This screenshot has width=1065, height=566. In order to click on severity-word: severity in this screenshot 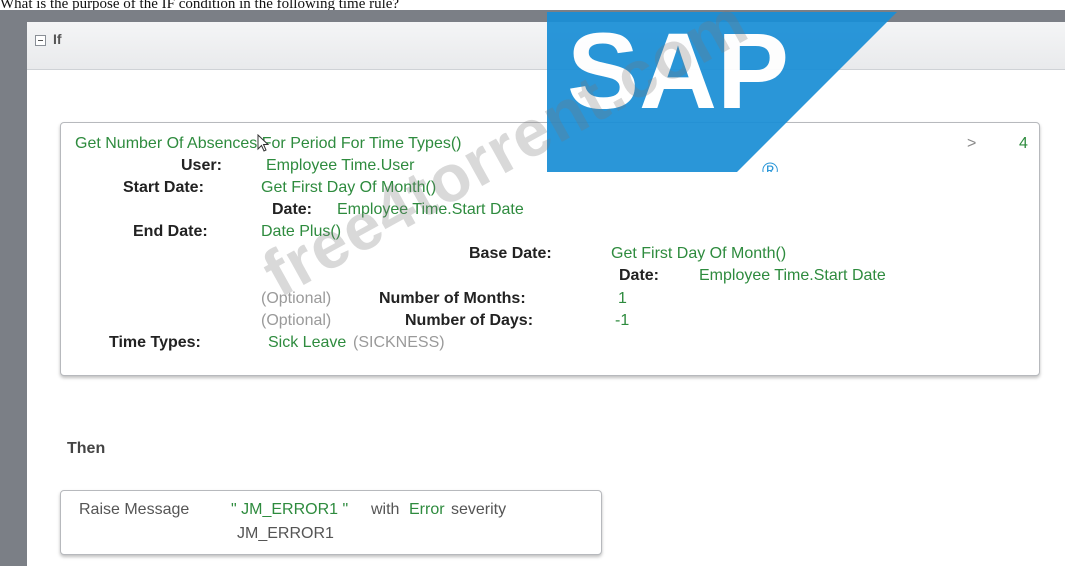, I will do `click(479, 509)`.